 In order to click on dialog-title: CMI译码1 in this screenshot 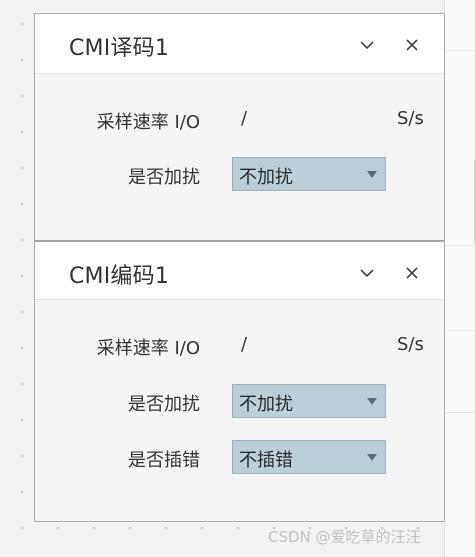, I will do `click(119, 48)`.